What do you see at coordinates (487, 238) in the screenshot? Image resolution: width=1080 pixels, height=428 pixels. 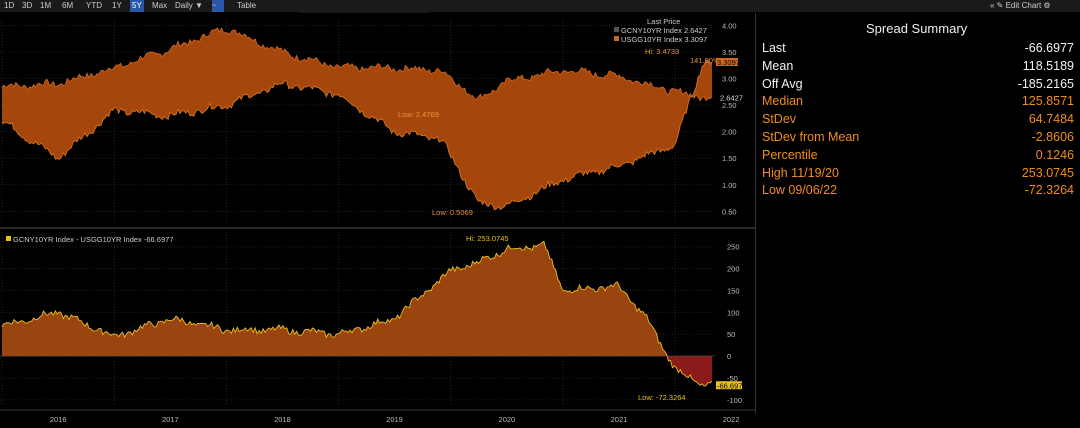 I see `annotation-label: Hi: 253.0745` at bounding box center [487, 238].